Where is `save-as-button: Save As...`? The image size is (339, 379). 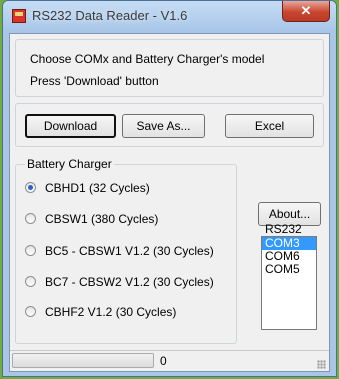 save-as-button: Save As... is located at coordinates (163, 126).